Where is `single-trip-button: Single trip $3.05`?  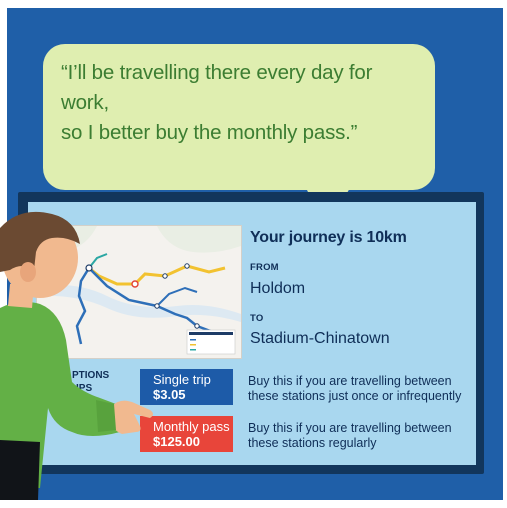
single-trip-button: Single trip $3.05 is located at coordinates (186, 387).